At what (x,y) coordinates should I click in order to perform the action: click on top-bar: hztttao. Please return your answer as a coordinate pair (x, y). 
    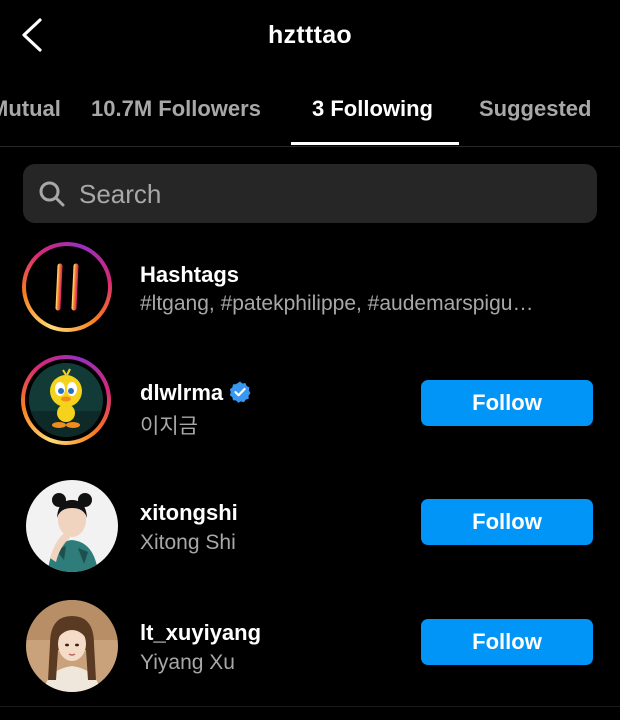
    Looking at the image, I should click on (310, 38).